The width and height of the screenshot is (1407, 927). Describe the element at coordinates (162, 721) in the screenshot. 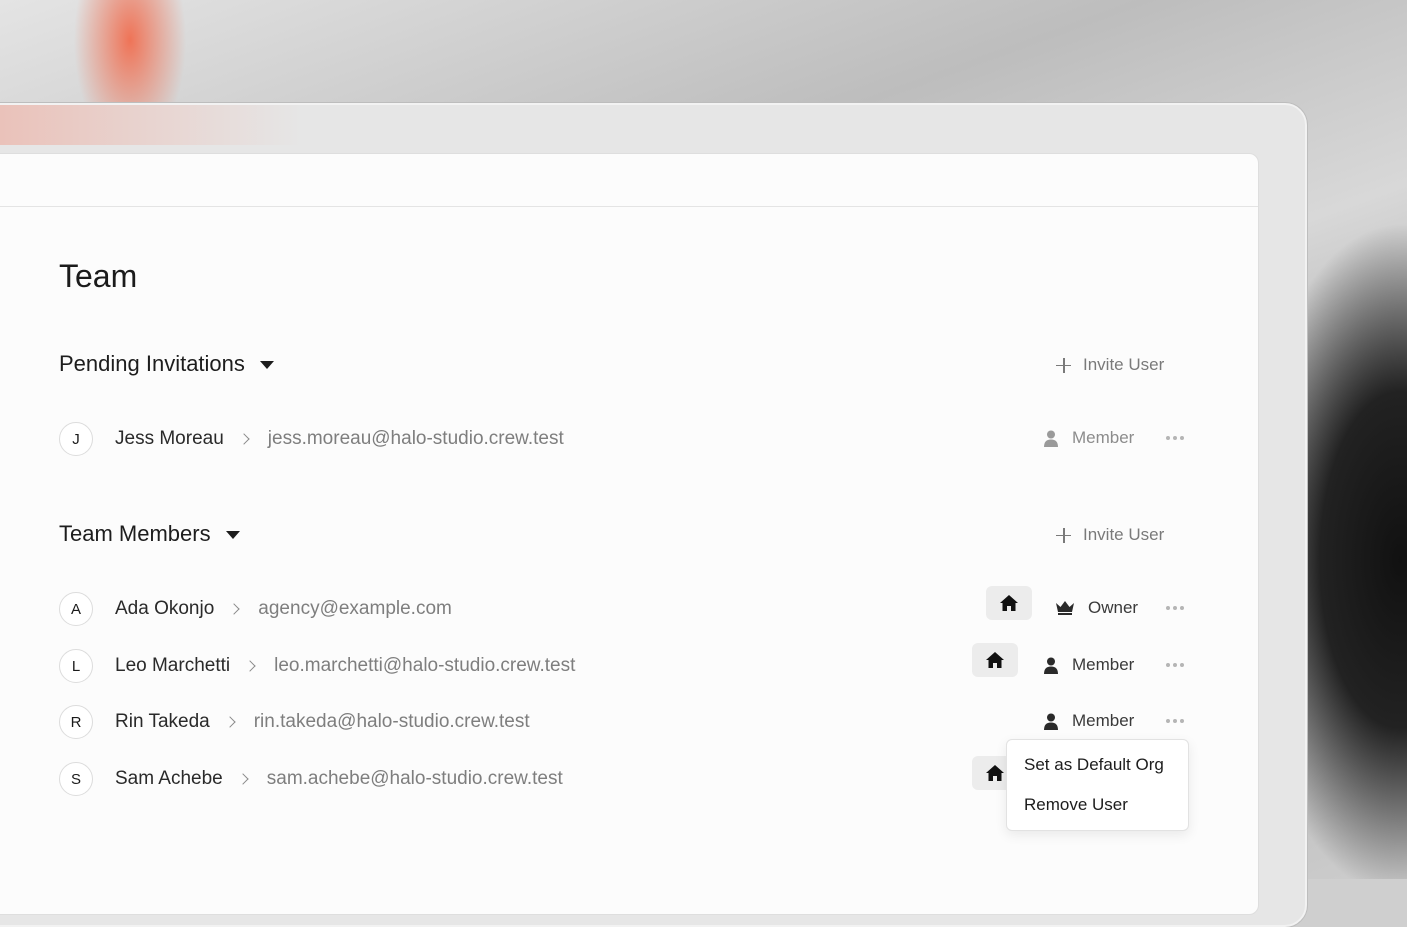

I see `member-name: Rin Takeda` at that location.